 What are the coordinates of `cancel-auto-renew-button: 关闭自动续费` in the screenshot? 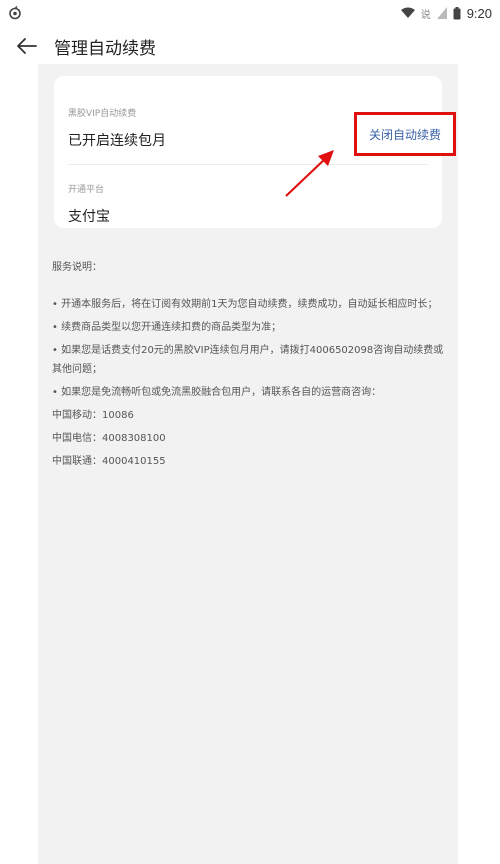 It's located at (405, 134).